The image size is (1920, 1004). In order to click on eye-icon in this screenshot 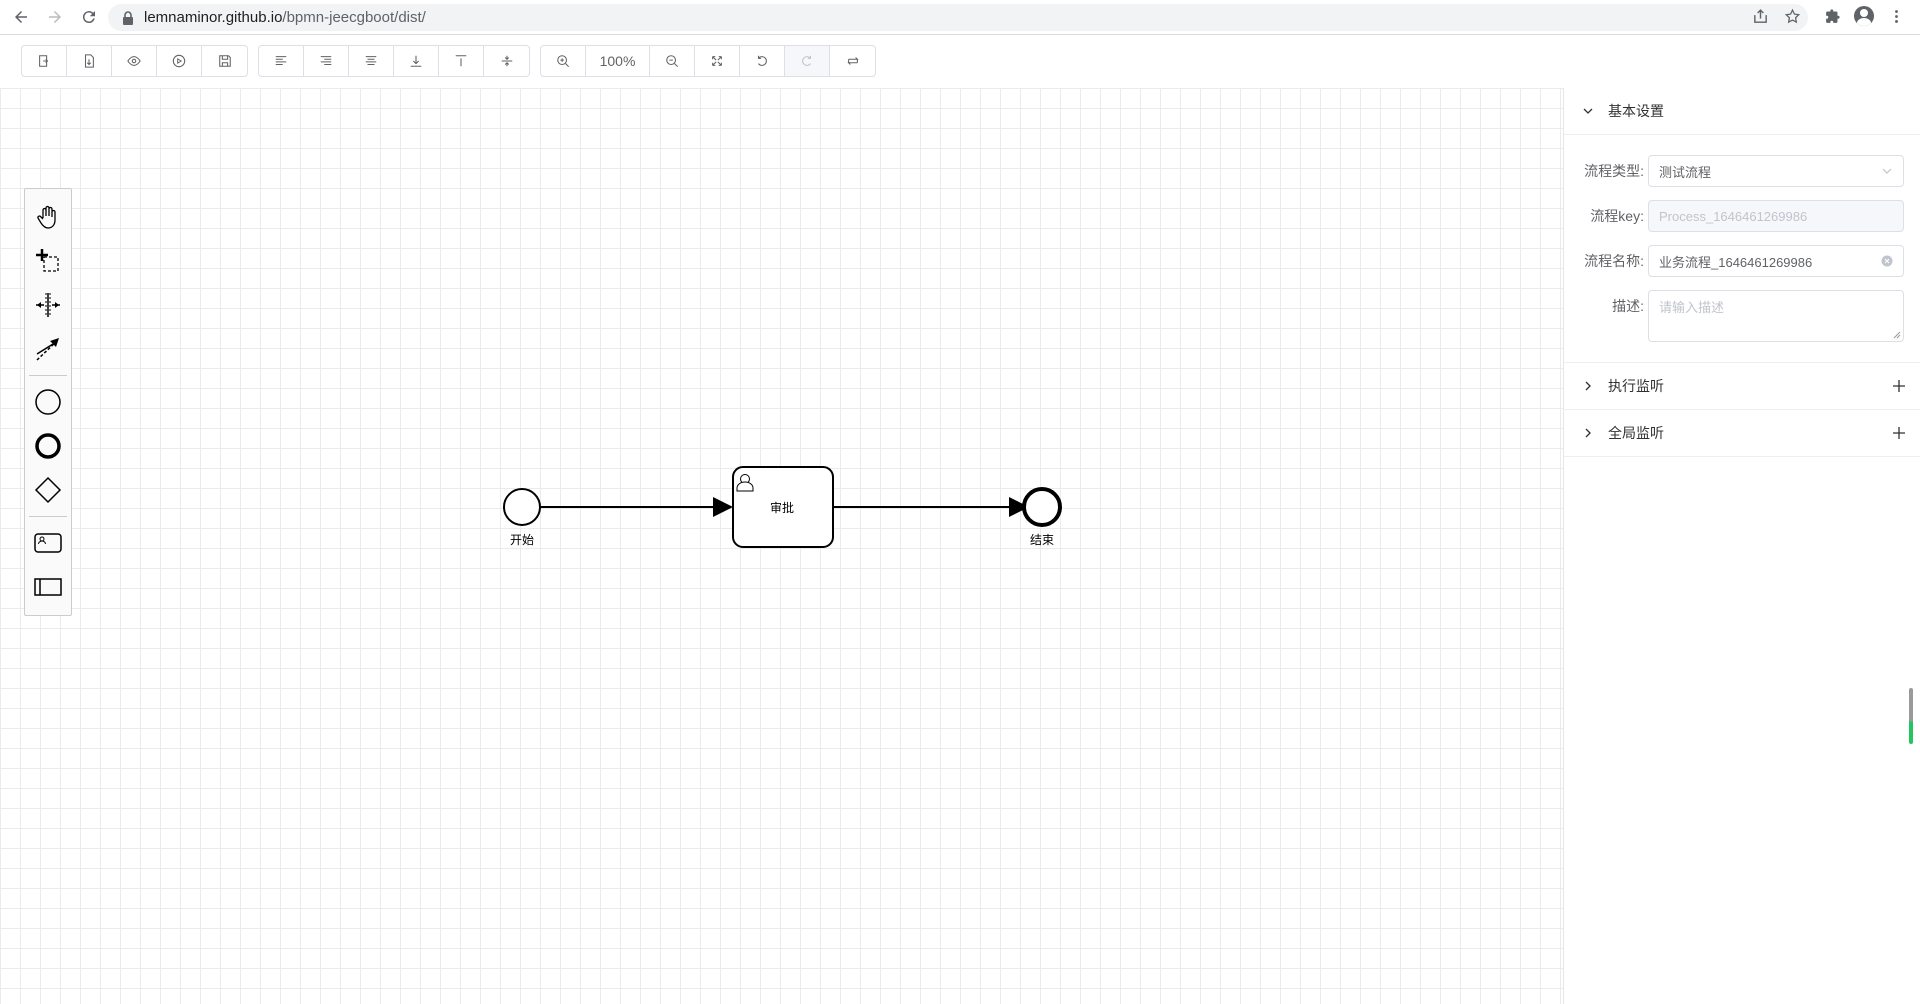, I will do `click(134, 61)`.